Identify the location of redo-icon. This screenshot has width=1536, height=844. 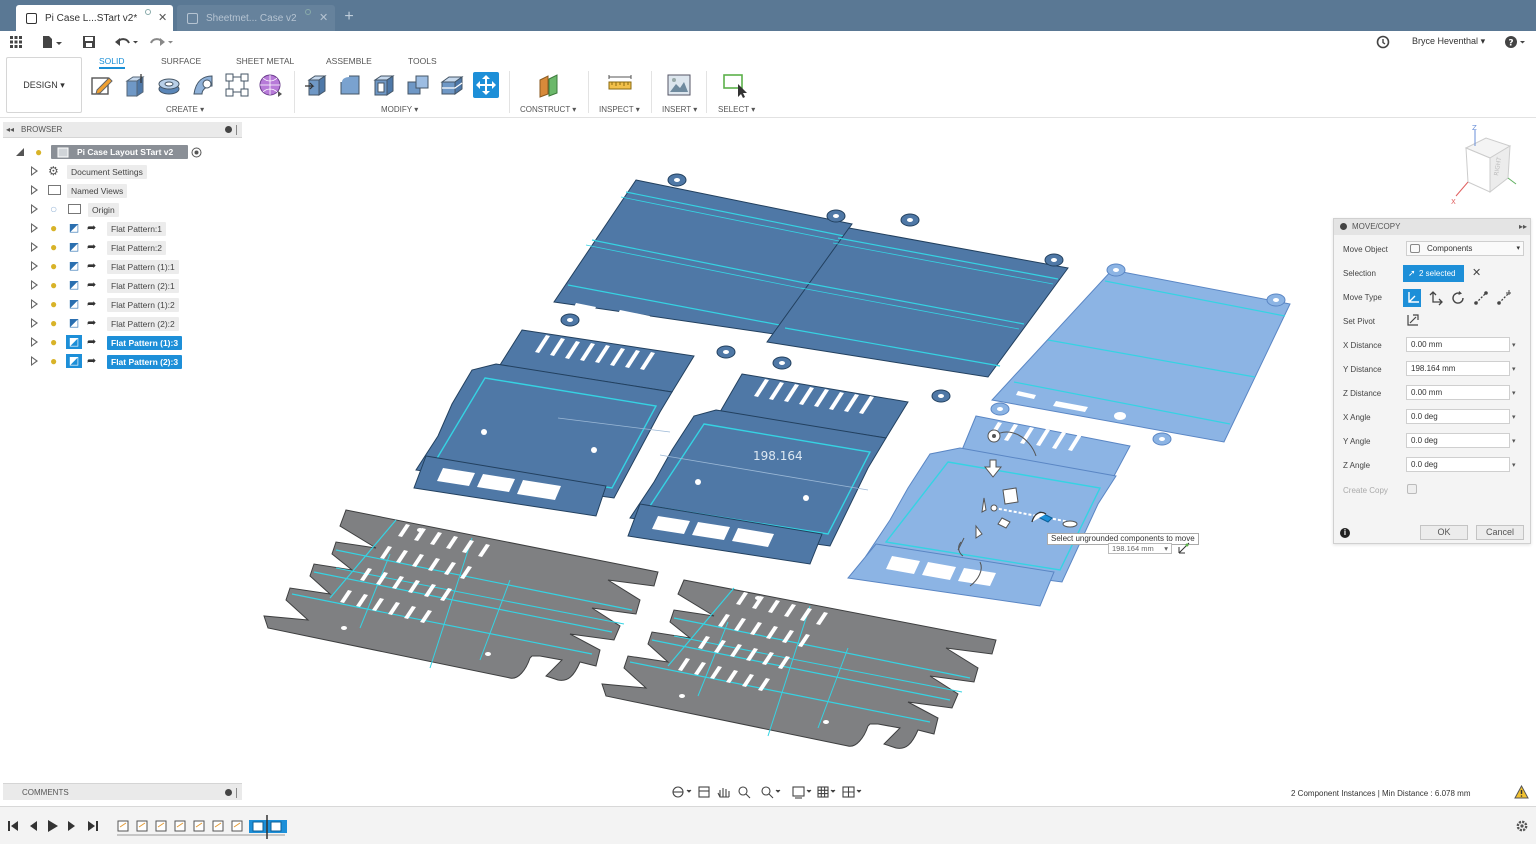
(161, 42).